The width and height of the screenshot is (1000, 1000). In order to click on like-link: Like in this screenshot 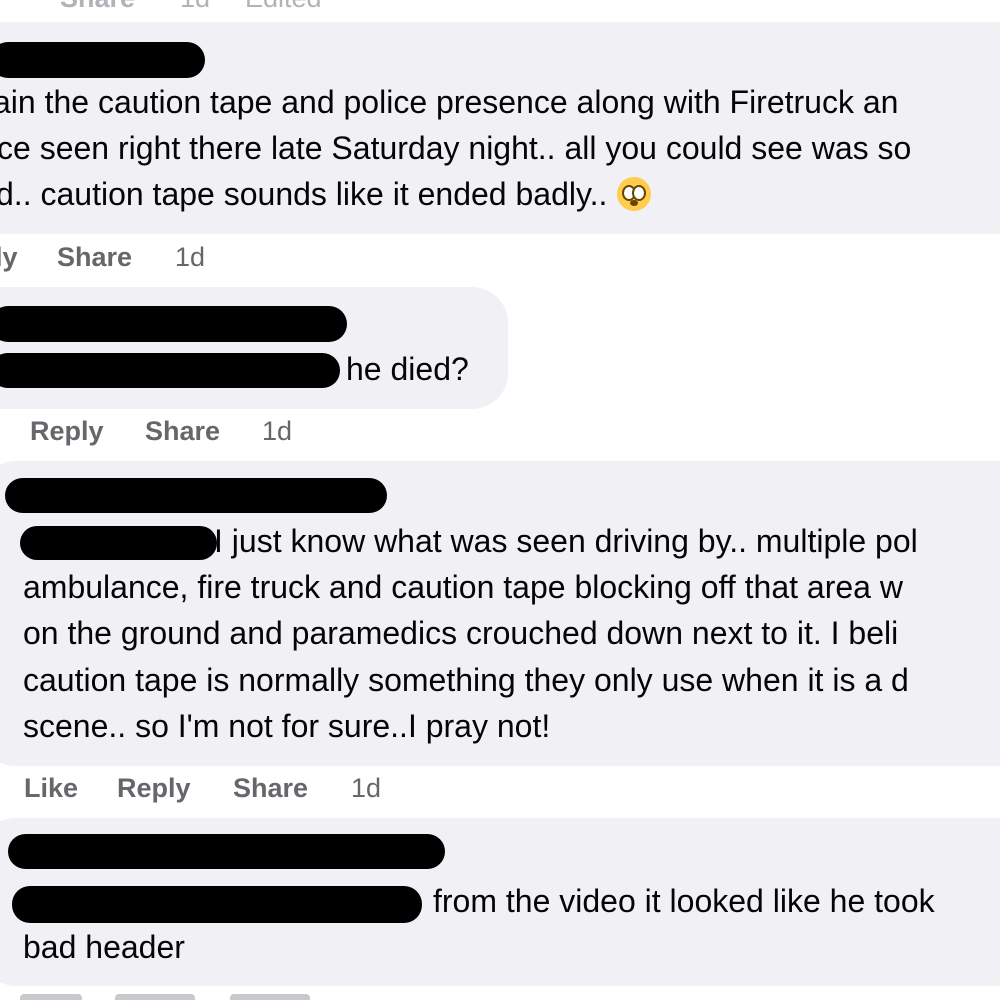, I will do `click(51, 788)`.